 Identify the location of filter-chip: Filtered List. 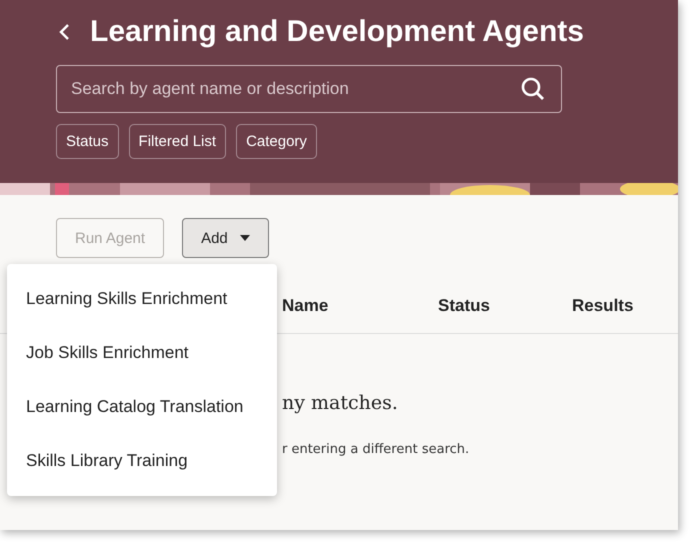
(177, 141).